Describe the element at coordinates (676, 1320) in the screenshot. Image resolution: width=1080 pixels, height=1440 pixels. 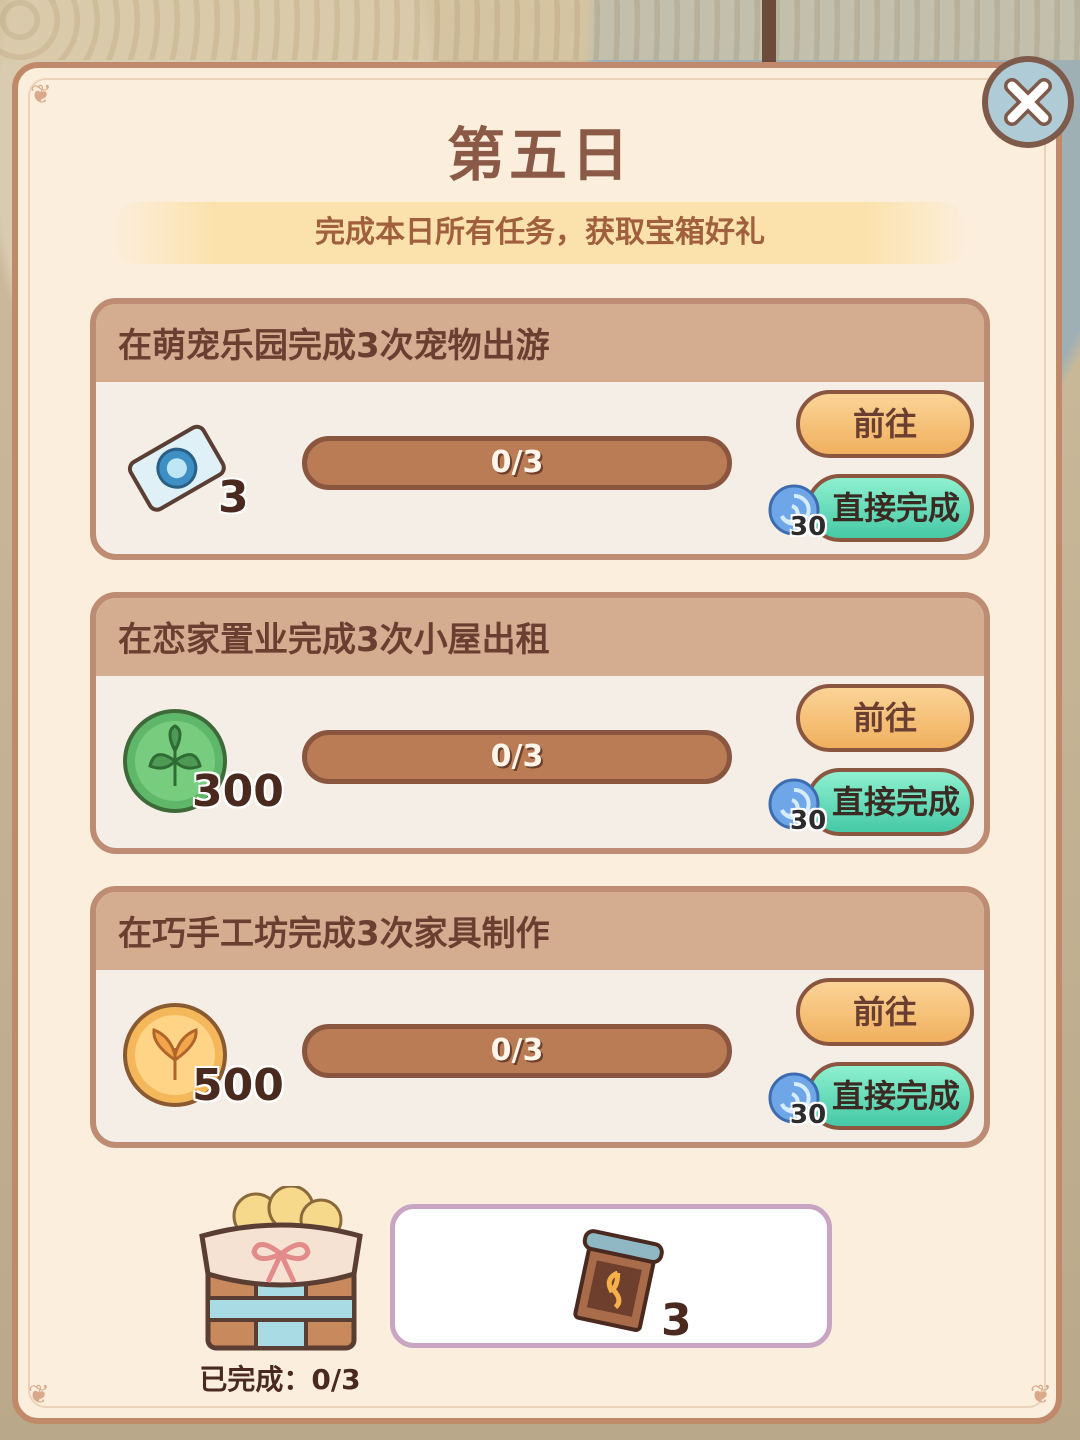
I see `chest-reward-quantity: 3` at that location.